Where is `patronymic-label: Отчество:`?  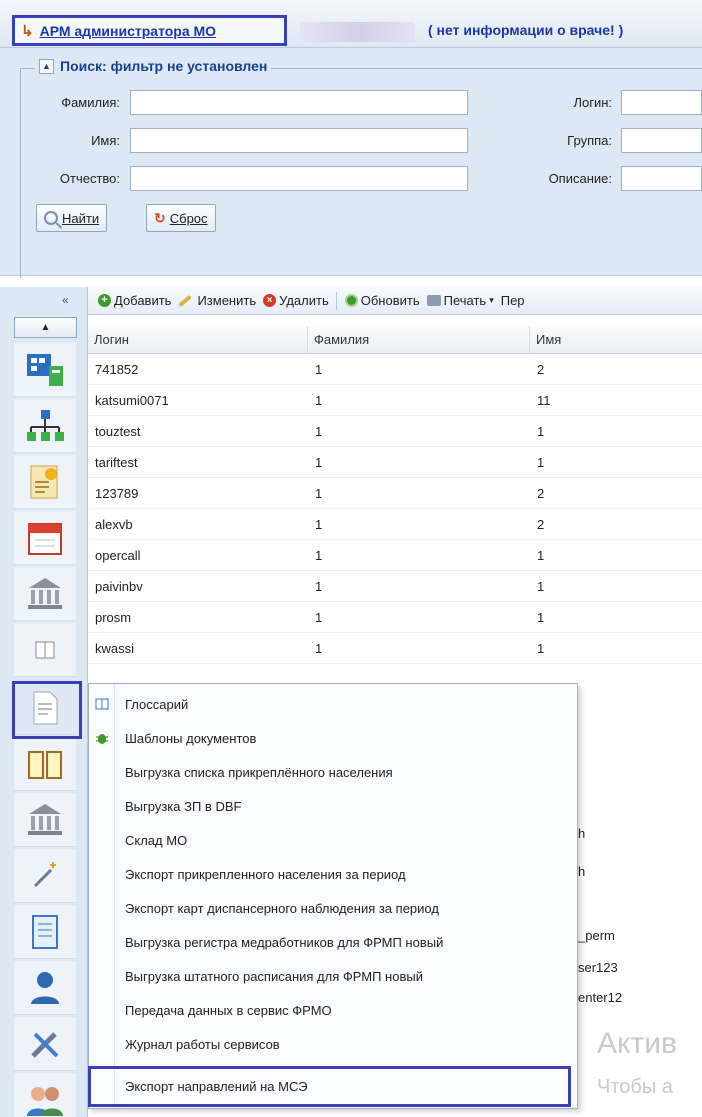
patronymic-label: Отчество: is located at coordinates (89, 178).